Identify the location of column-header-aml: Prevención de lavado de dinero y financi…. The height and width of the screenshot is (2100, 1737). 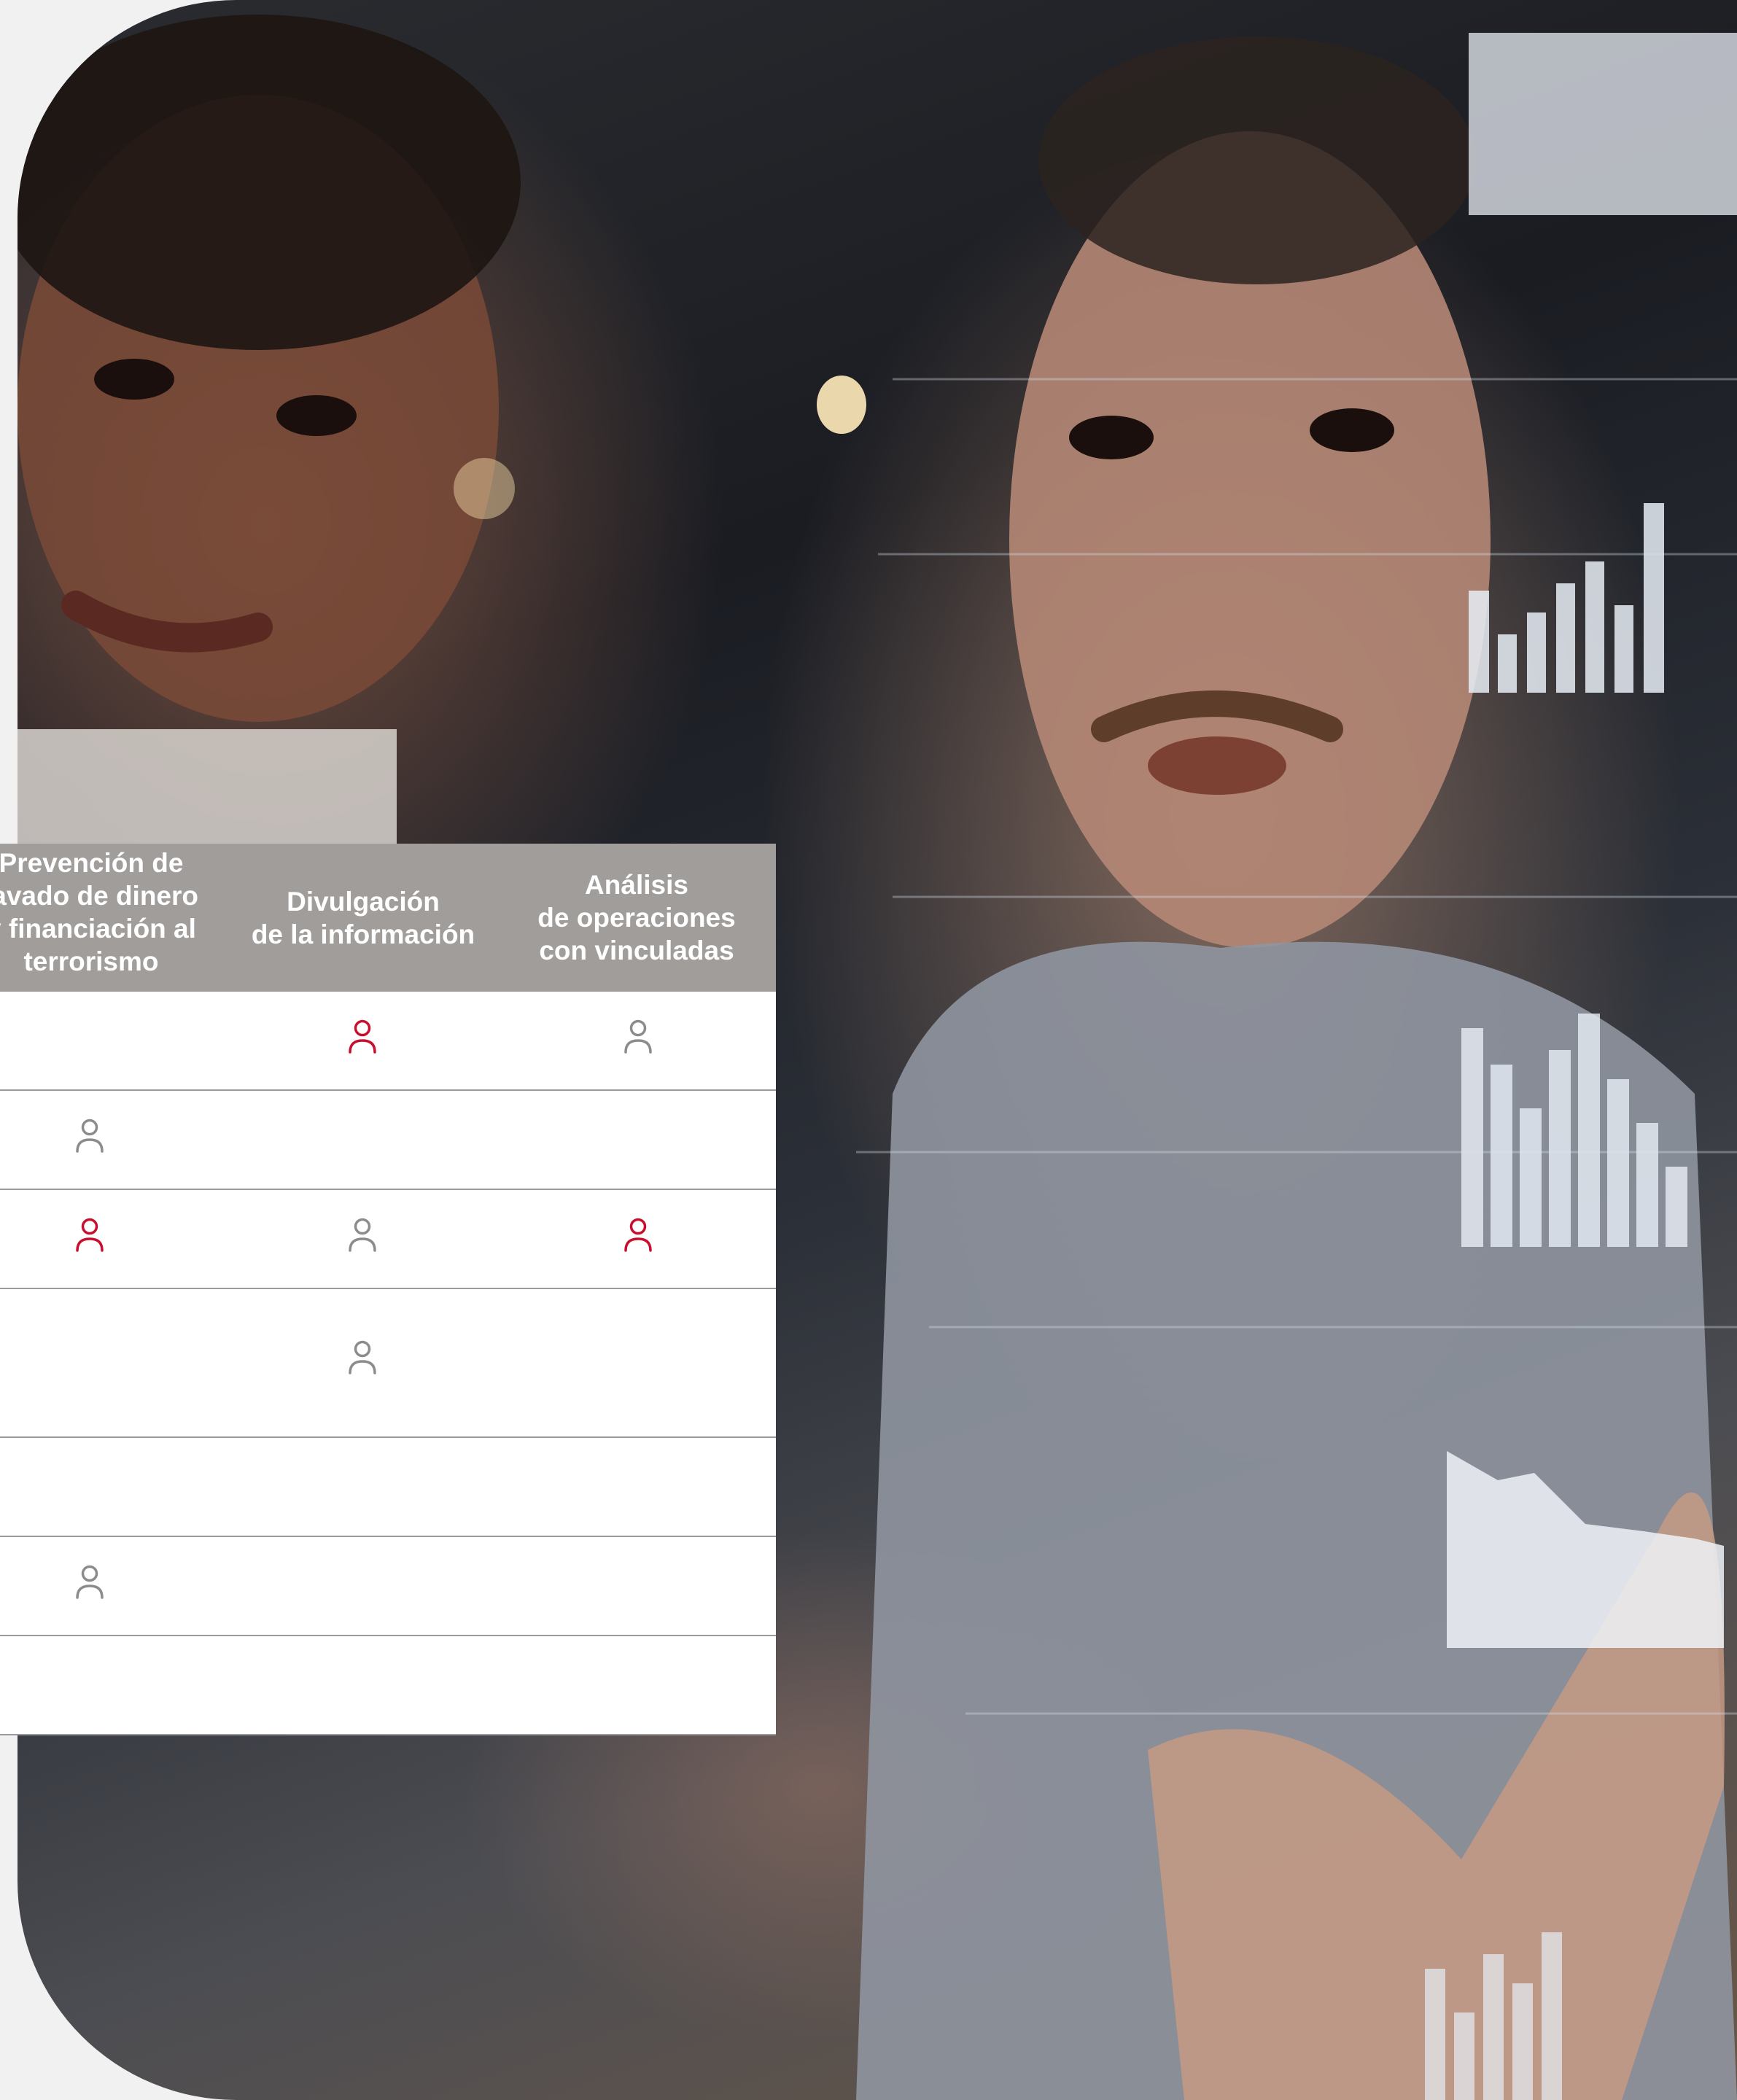
(99, 911).